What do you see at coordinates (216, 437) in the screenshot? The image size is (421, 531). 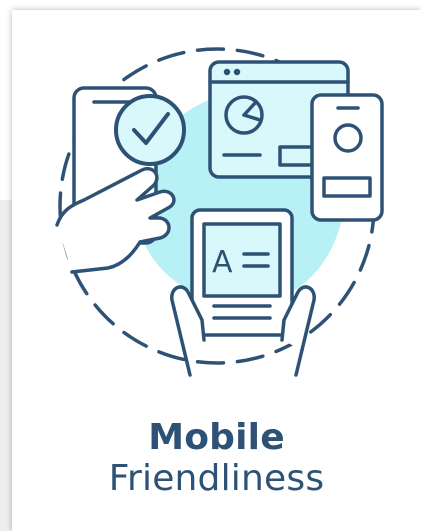 I see `card-title: Mobile` at bounding box center [216, 437].